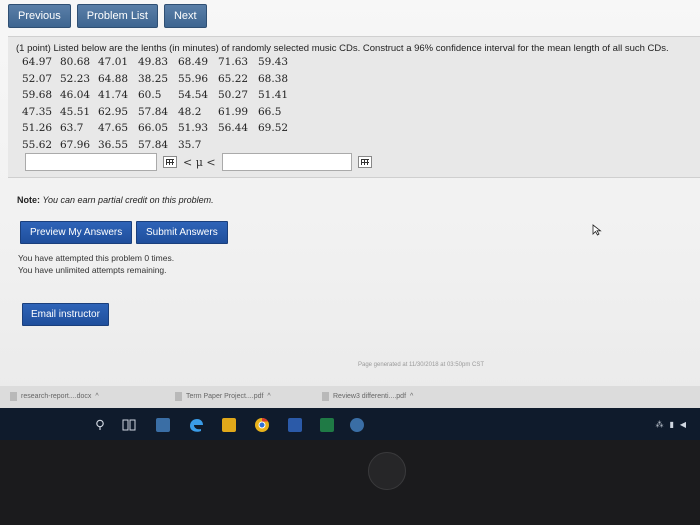 The height and width of the screenshot is (525, 700). What do you see at coordinates (196, 425) in the screenshot?
I see `edge-browser-icon` at bounding box center [196, 425].